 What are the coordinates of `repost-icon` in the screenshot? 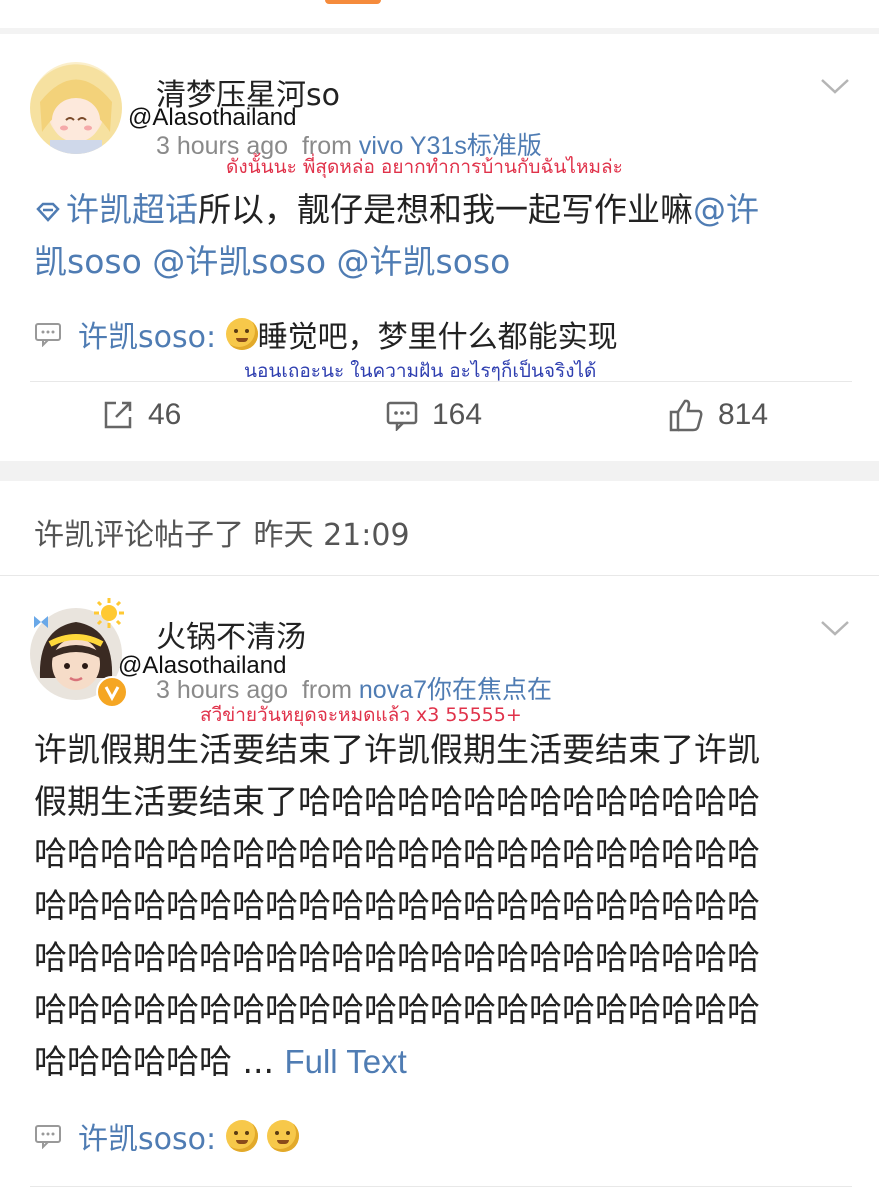 It's located at (118, 415).